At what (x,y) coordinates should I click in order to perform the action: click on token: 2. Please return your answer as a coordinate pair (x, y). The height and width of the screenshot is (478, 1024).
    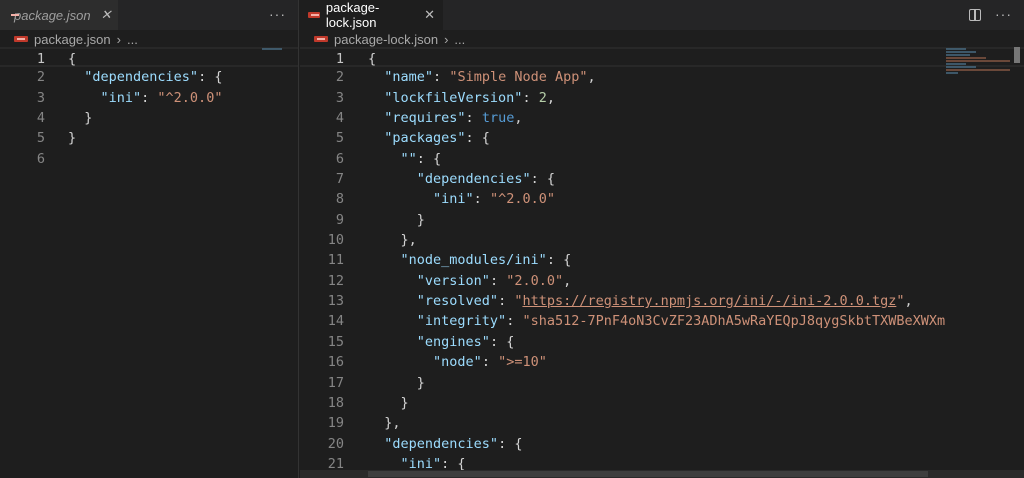
    Looking at the image, I should click on (542, 97).